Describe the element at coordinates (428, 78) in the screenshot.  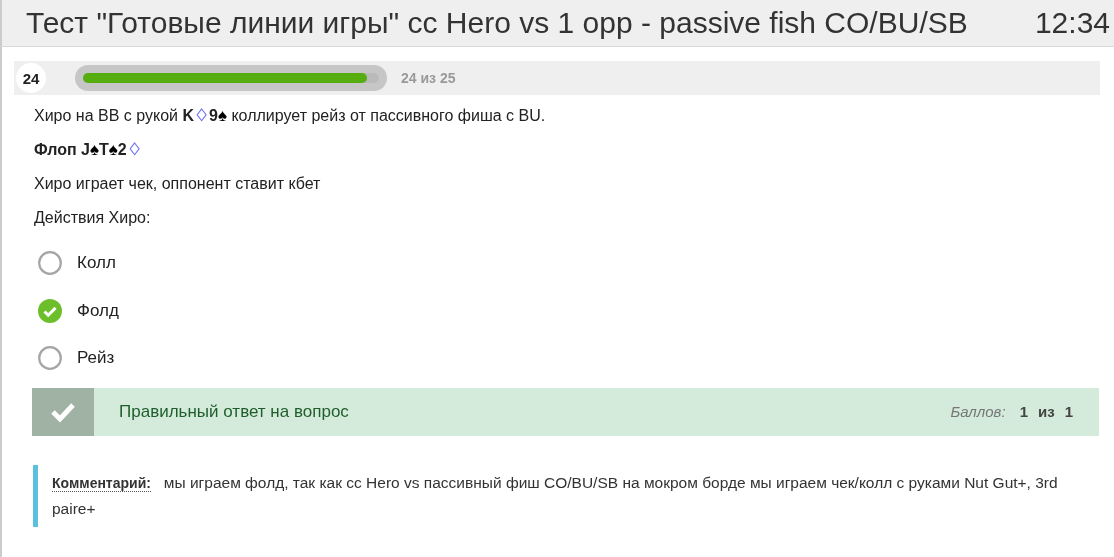
I see `progress-label: 24 из 25` at that location.